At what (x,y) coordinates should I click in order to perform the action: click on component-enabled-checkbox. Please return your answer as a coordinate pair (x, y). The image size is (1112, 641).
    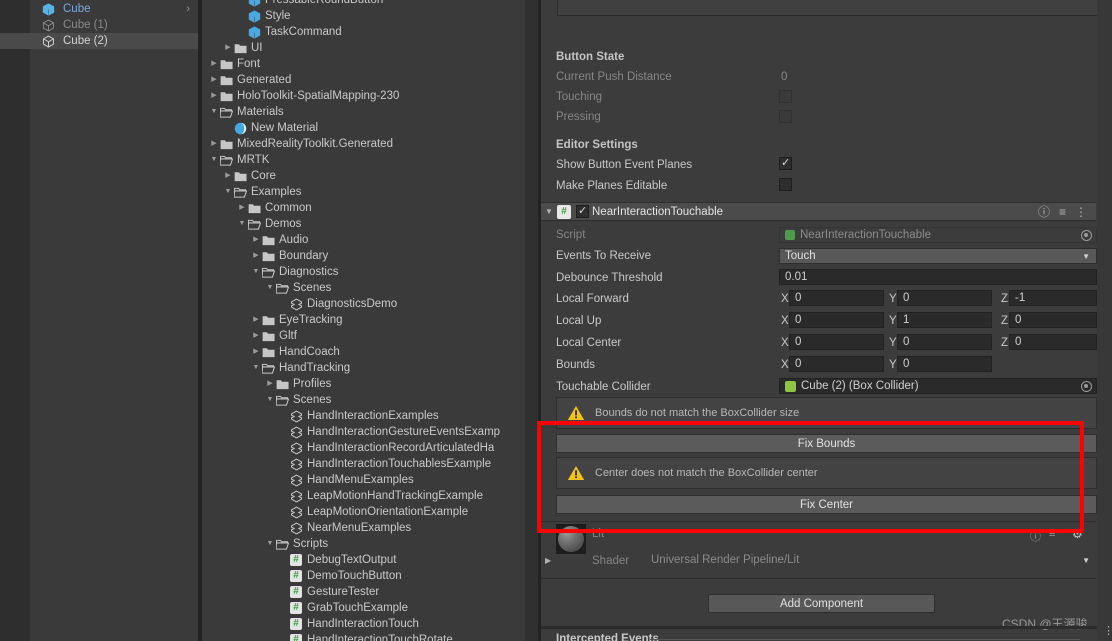
    Looking at the image, I should click on (582, 211).